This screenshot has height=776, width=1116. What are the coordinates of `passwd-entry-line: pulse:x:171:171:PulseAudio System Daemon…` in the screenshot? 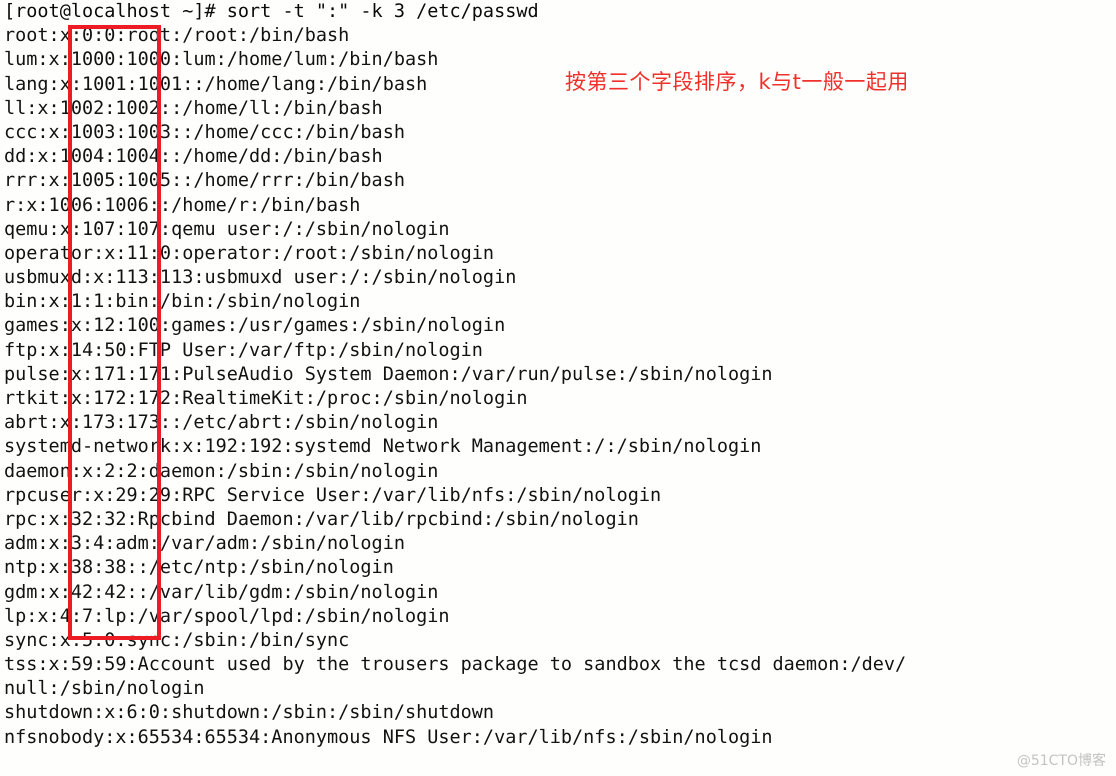 It's located at (388, 374).